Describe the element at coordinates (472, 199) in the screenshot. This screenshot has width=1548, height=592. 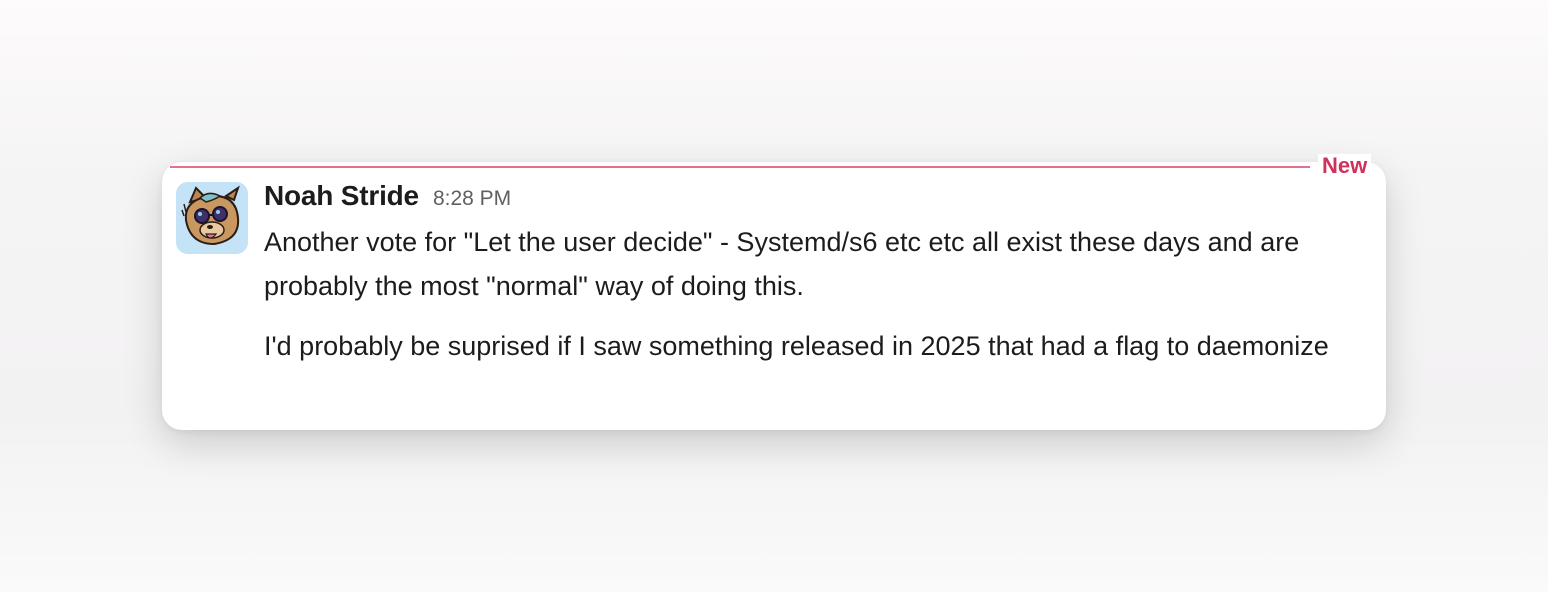
I see `message-timestamp: 8:28 PM` at that location.